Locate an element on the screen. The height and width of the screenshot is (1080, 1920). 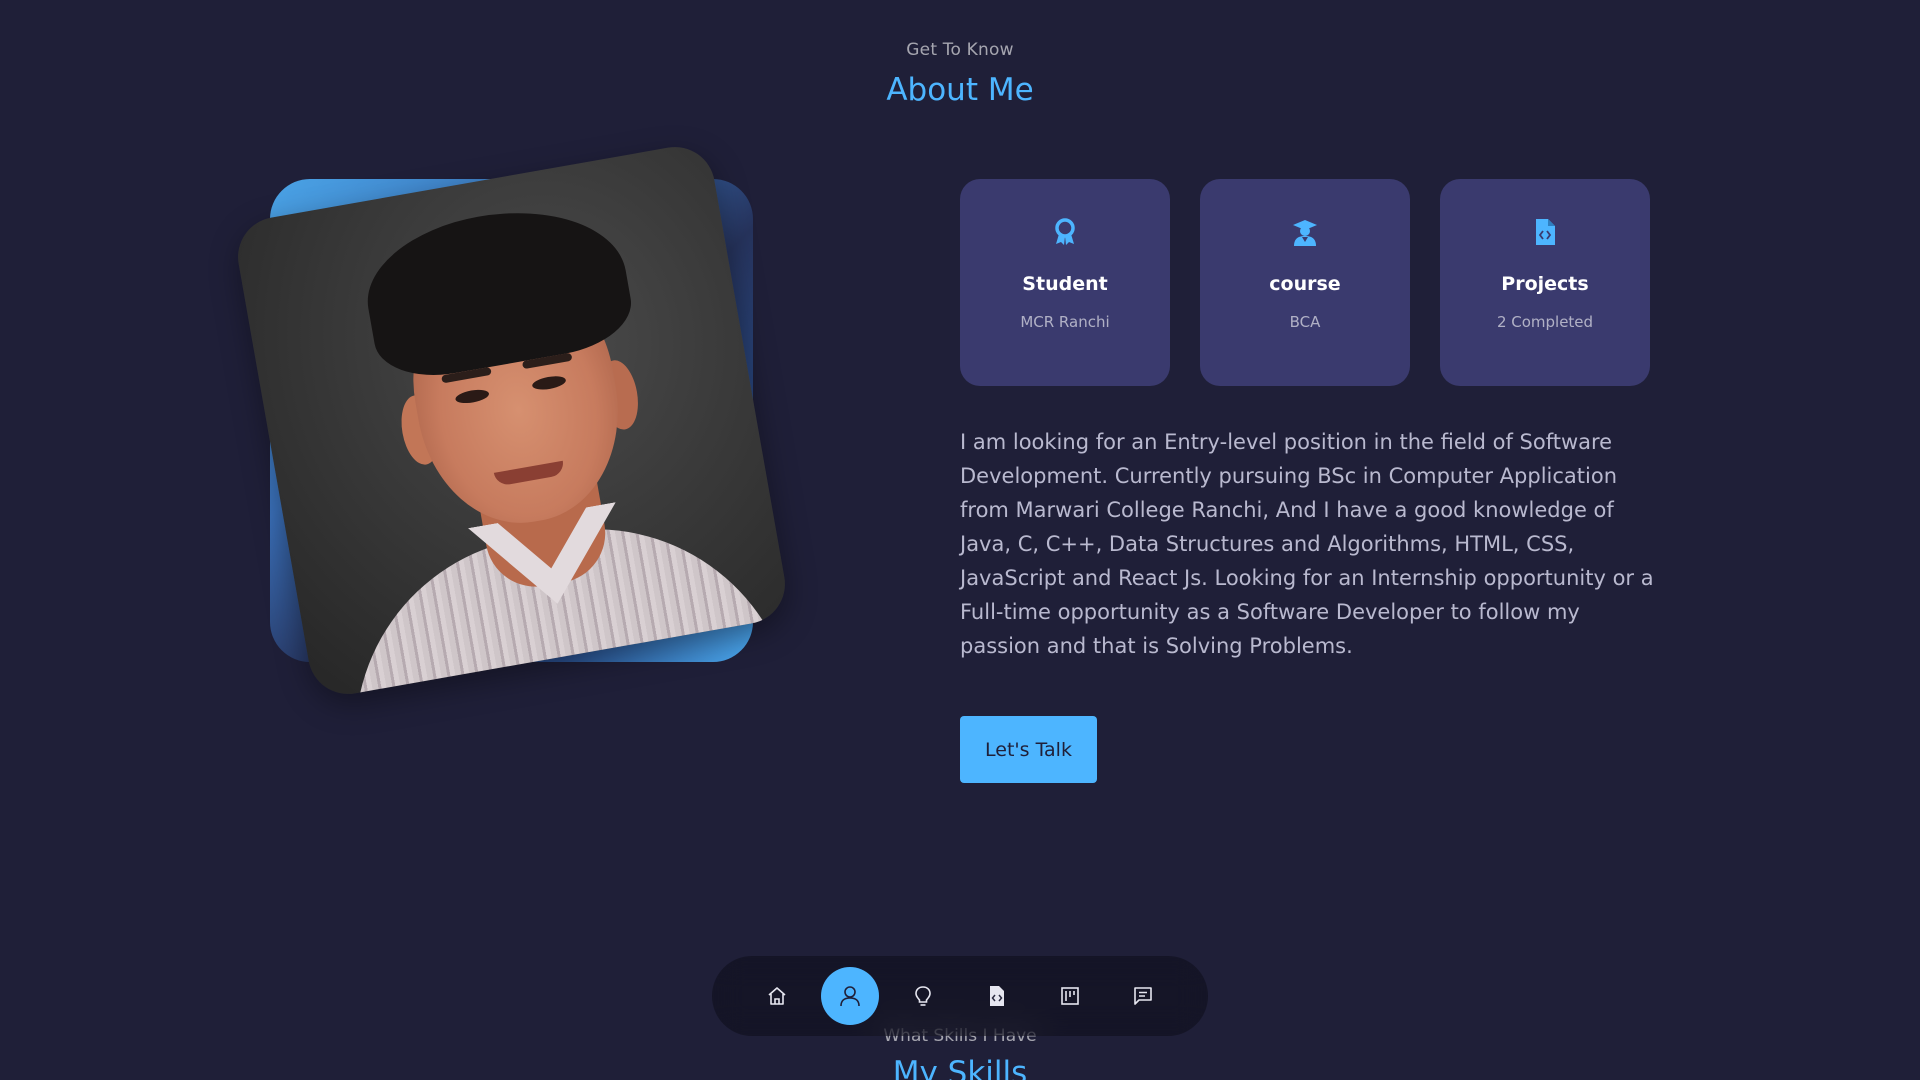
portfolio-icon is located at coordinates (1069, 996).